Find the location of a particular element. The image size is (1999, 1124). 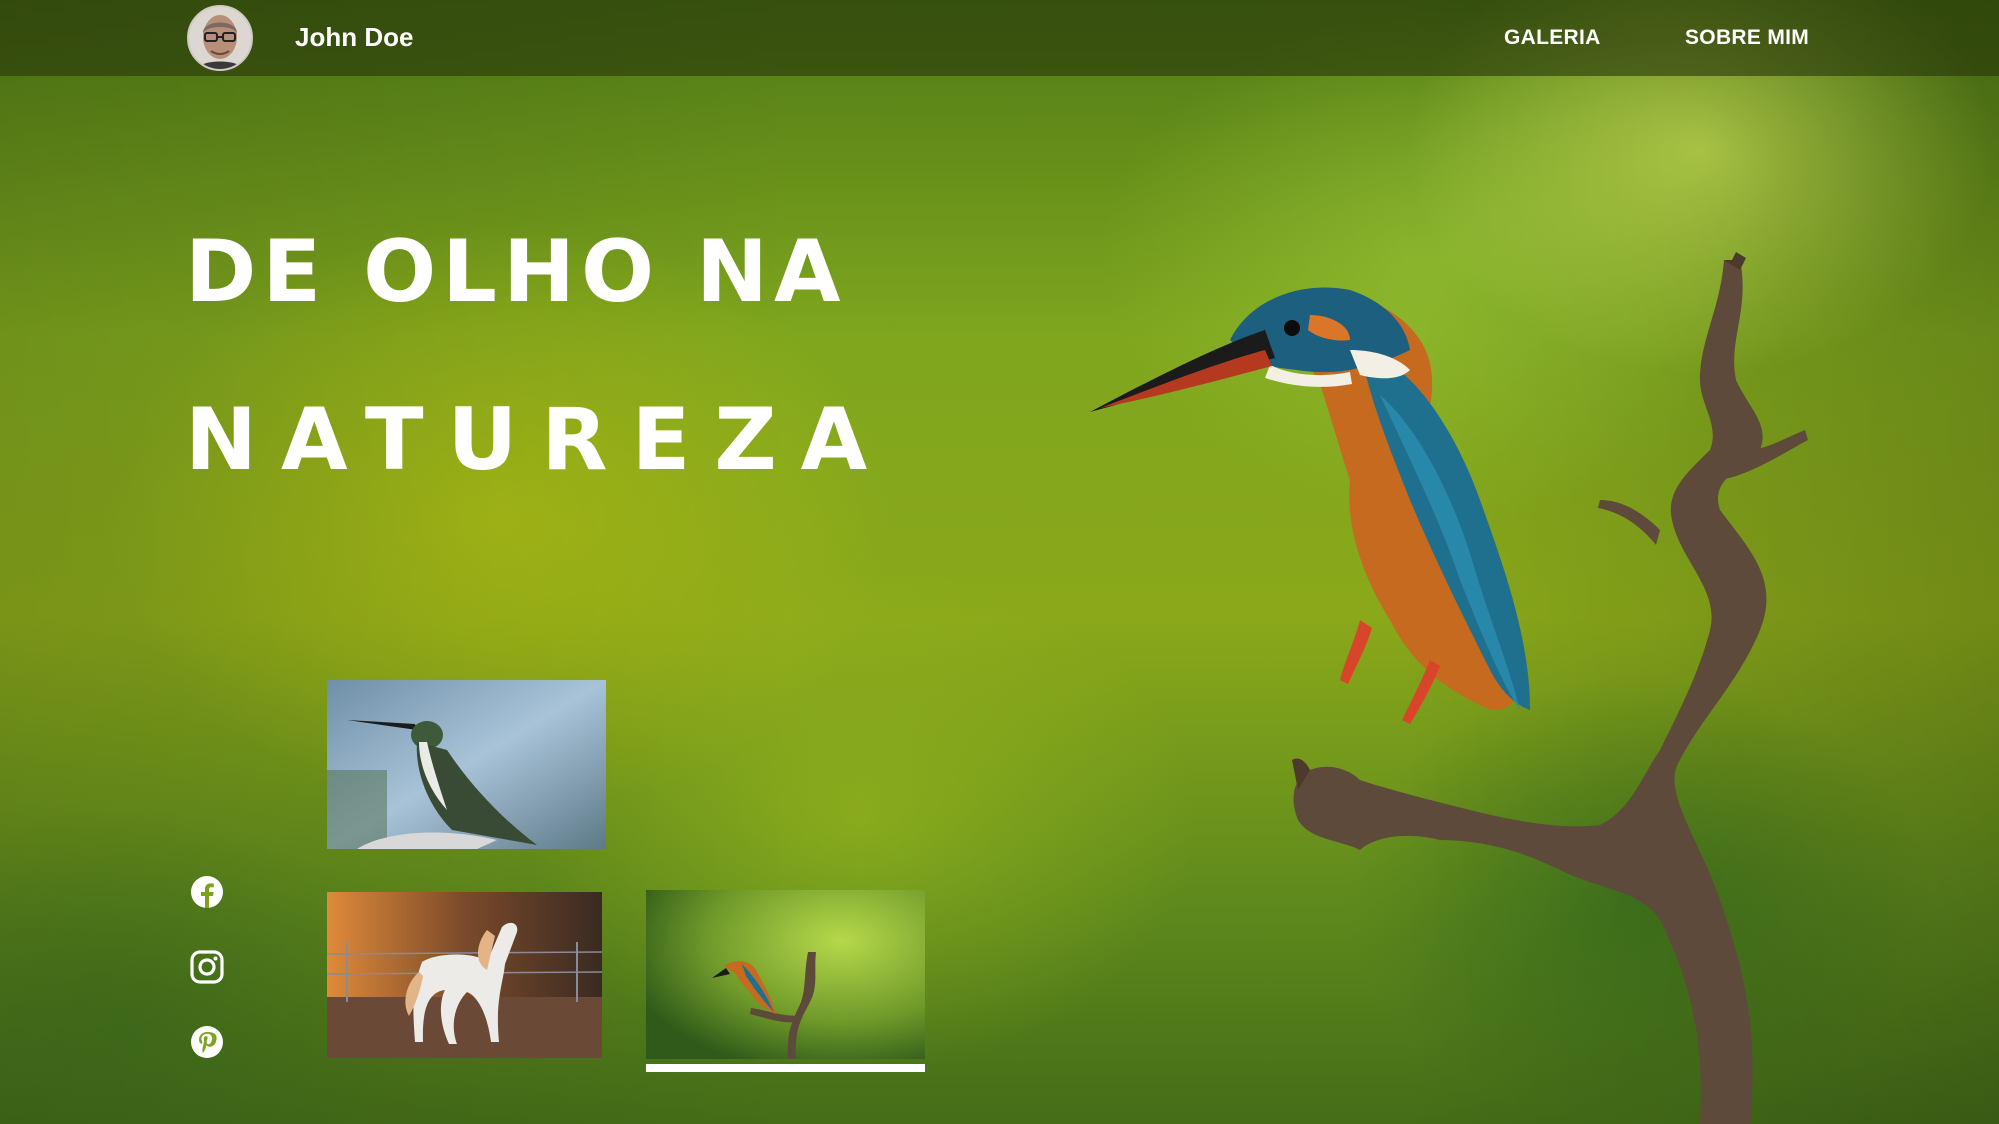

selected-thumbnail-indicator is located at coordinates (785, 1068).